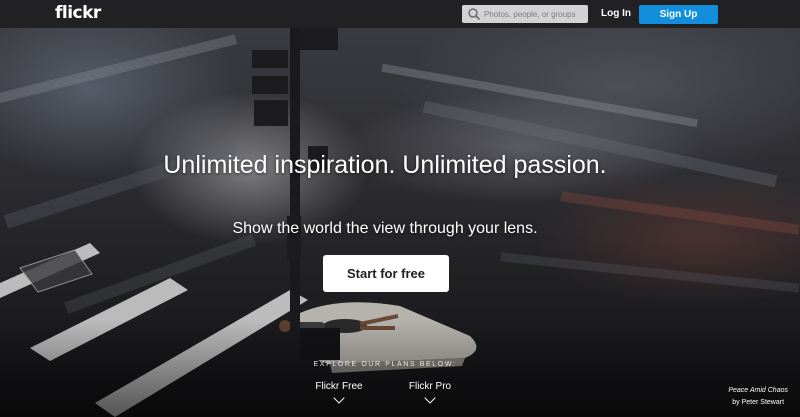 The image size is (800, 417). What do you see at coordinates (535, 14) in the screenshot?
I see `search-input` at bounding box center [535, 14].